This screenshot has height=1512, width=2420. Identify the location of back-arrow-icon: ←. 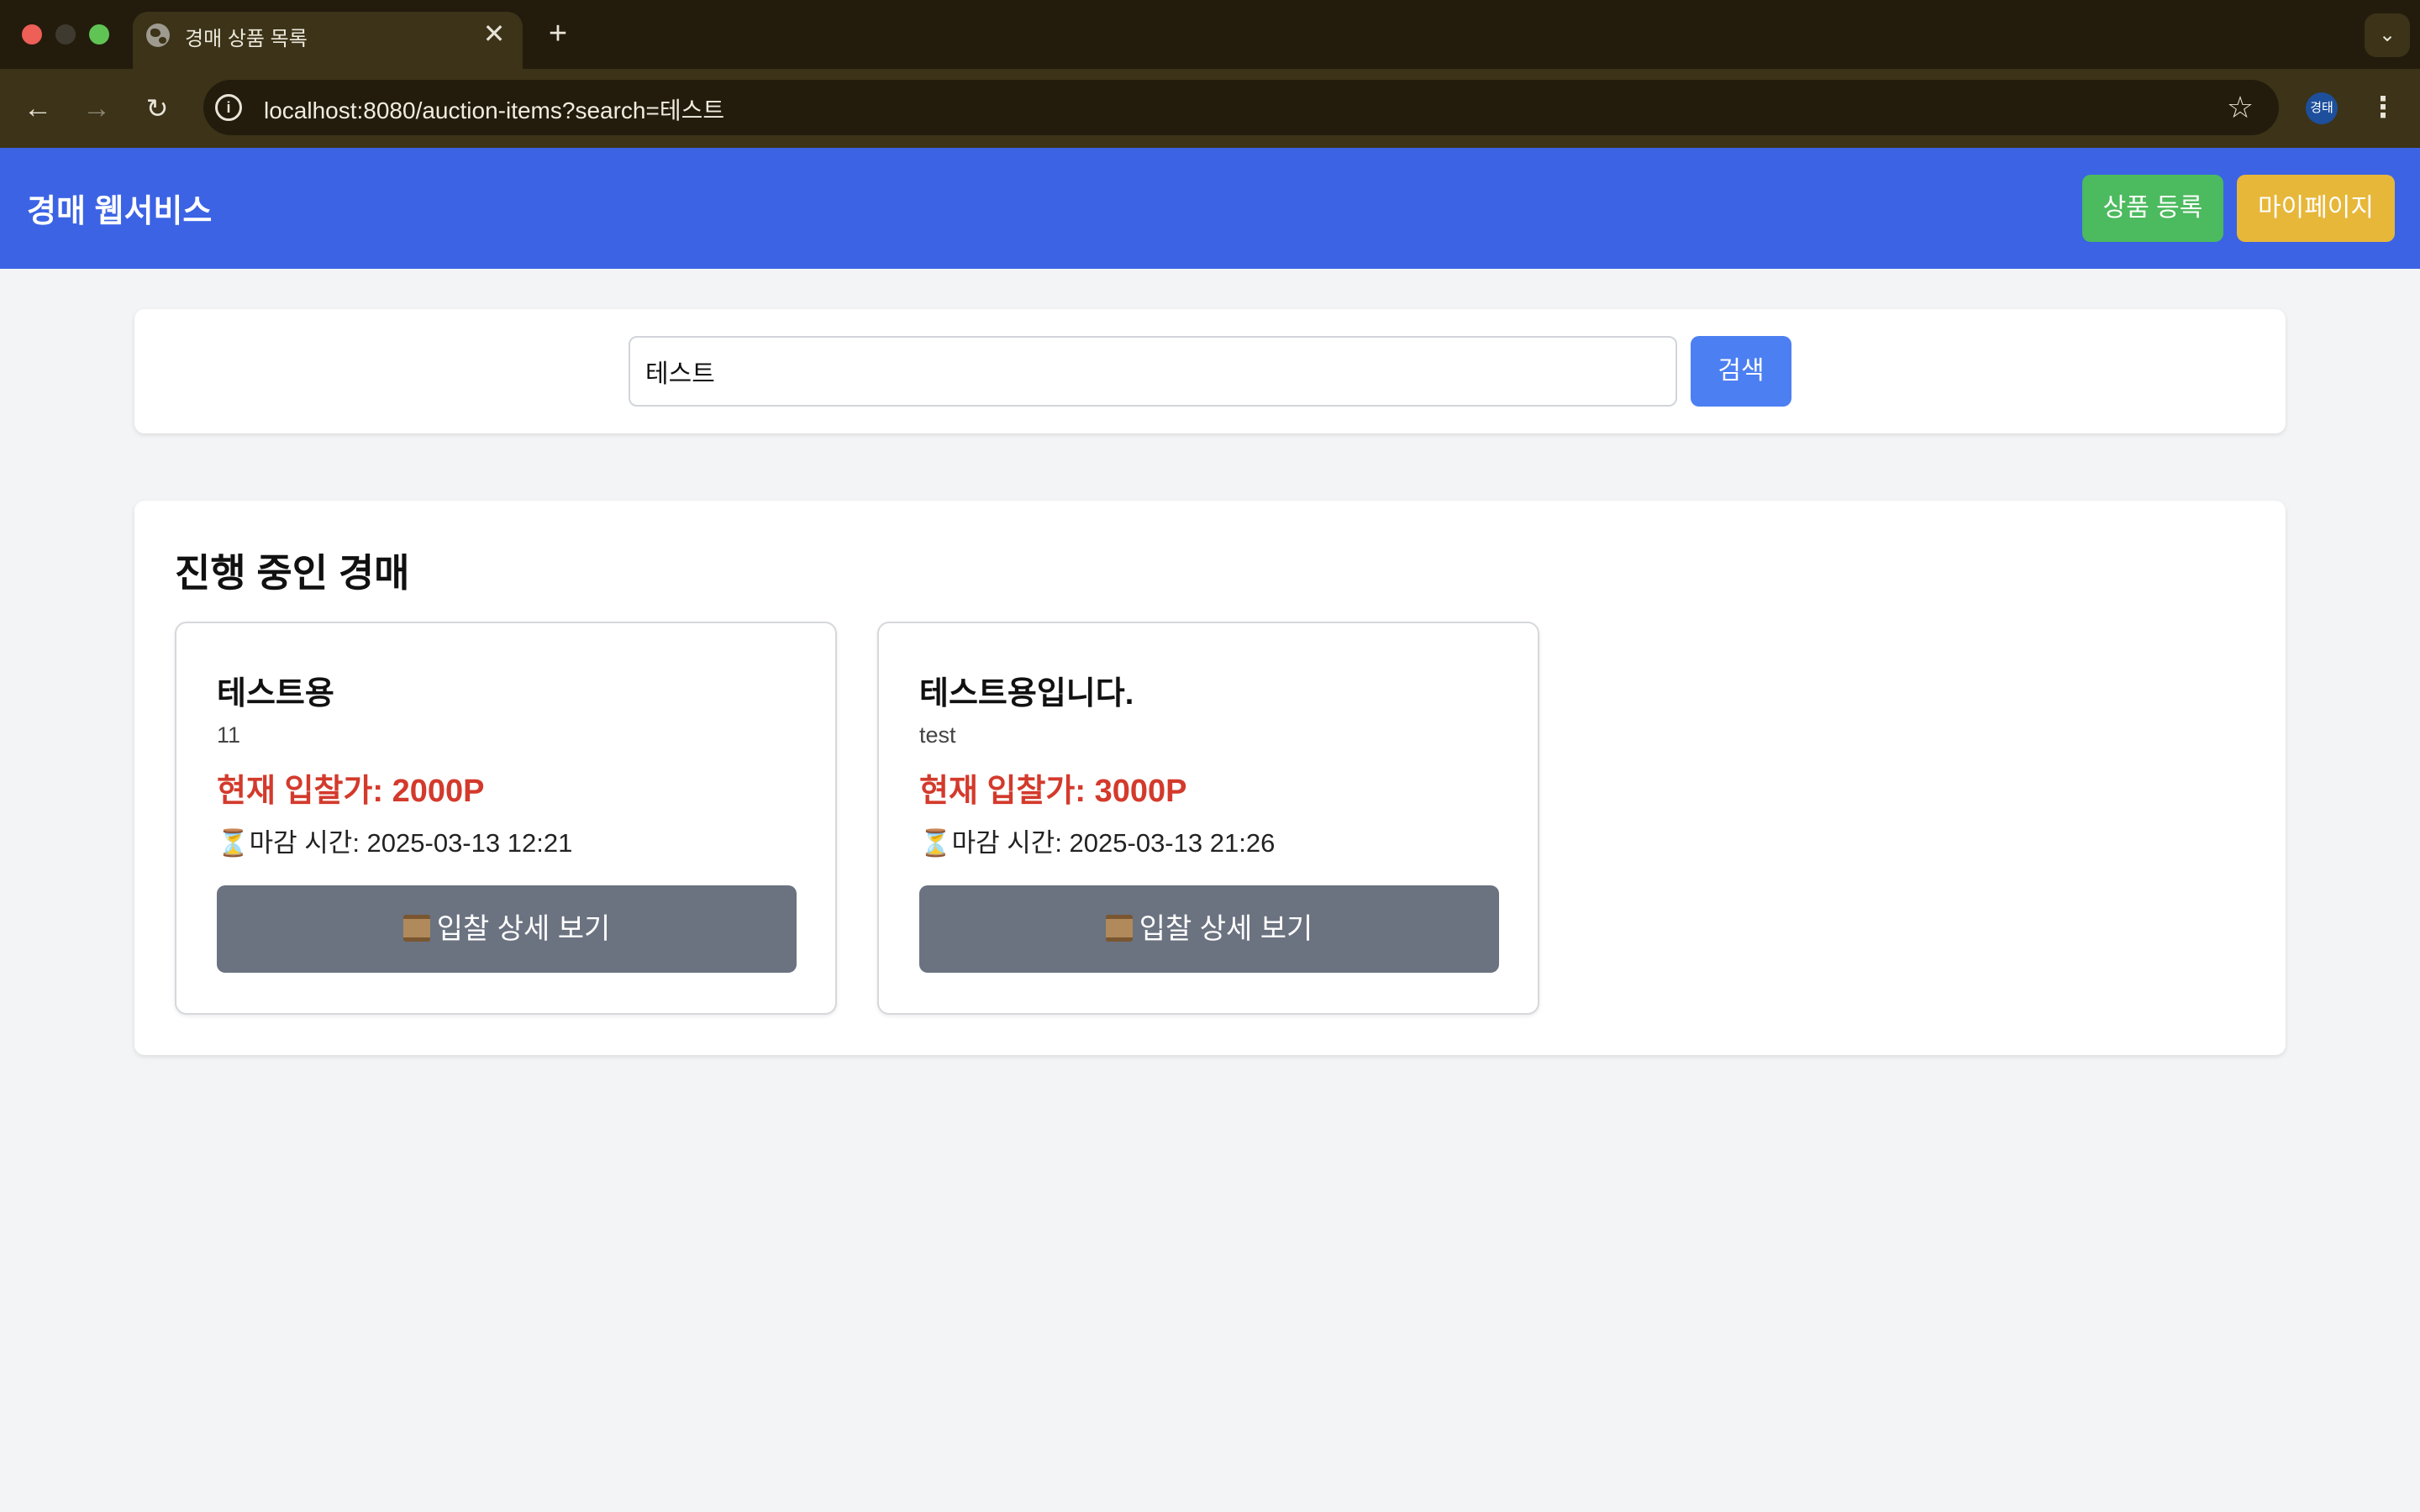
(38, 108).